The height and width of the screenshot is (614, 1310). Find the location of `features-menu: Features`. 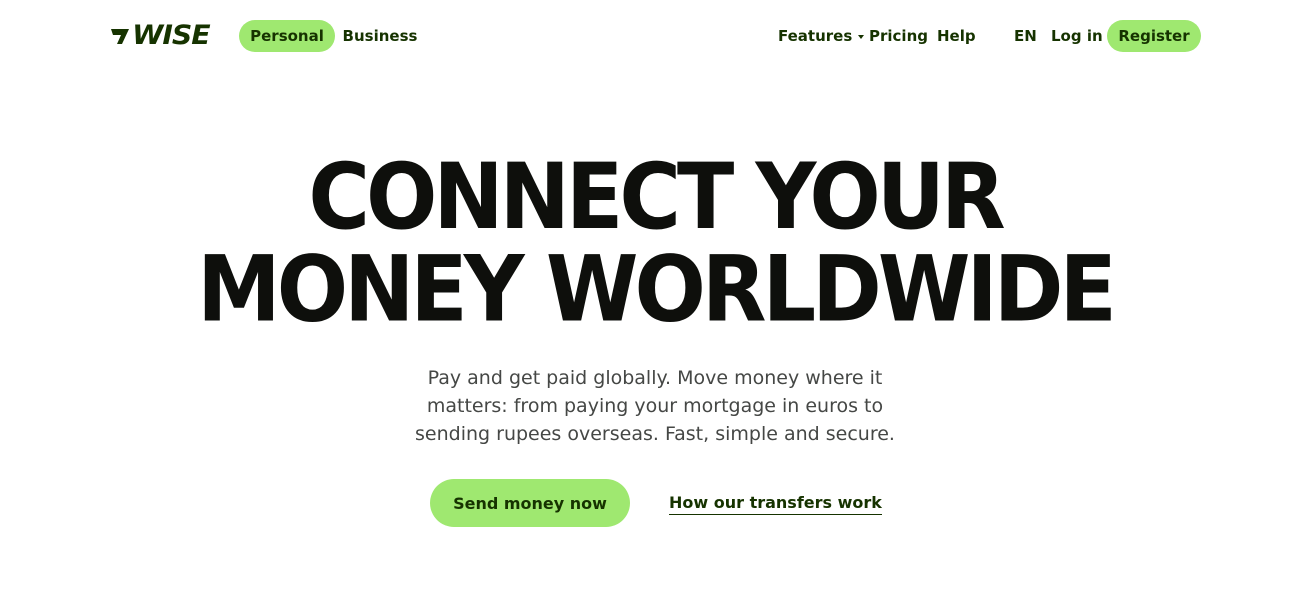

features-menu: Features is located at coordinates (821, 36).